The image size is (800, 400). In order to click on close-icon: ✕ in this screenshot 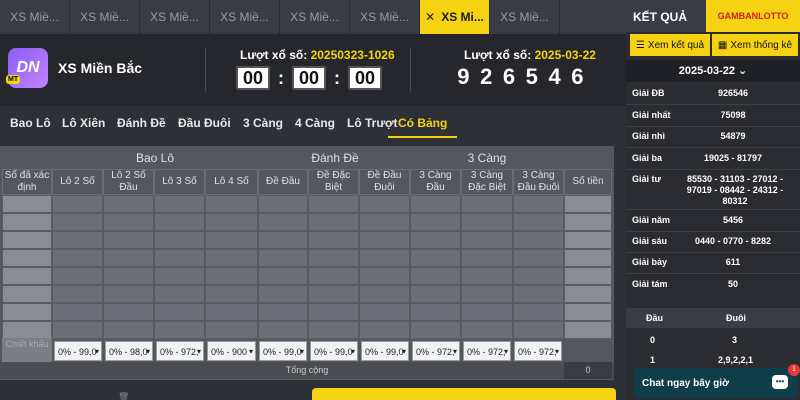, I will do `click(430, 17)`.